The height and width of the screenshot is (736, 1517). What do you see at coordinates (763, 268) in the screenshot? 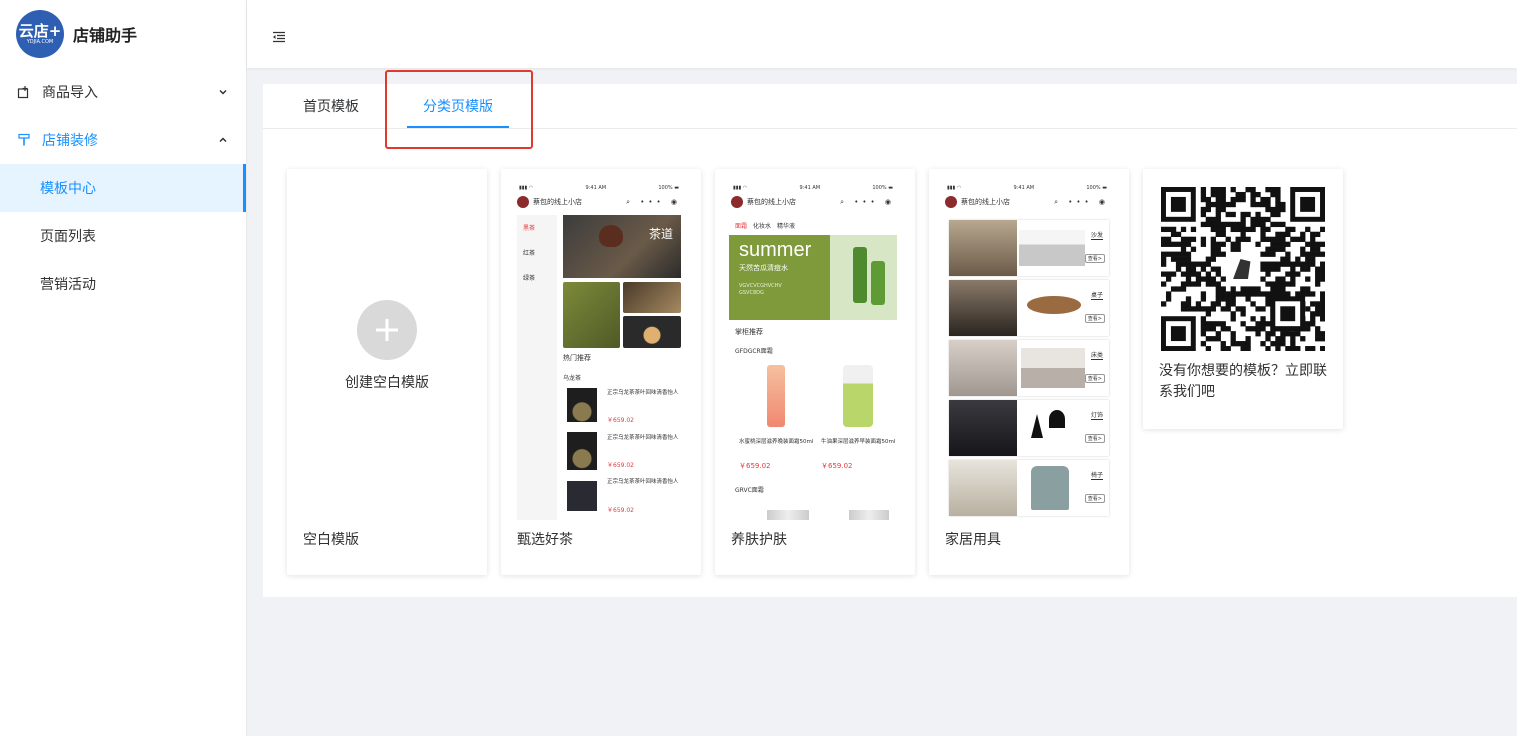
I see `banner-subtitle: 天然苦瓜清痘水` at bounding box center [763, 268].